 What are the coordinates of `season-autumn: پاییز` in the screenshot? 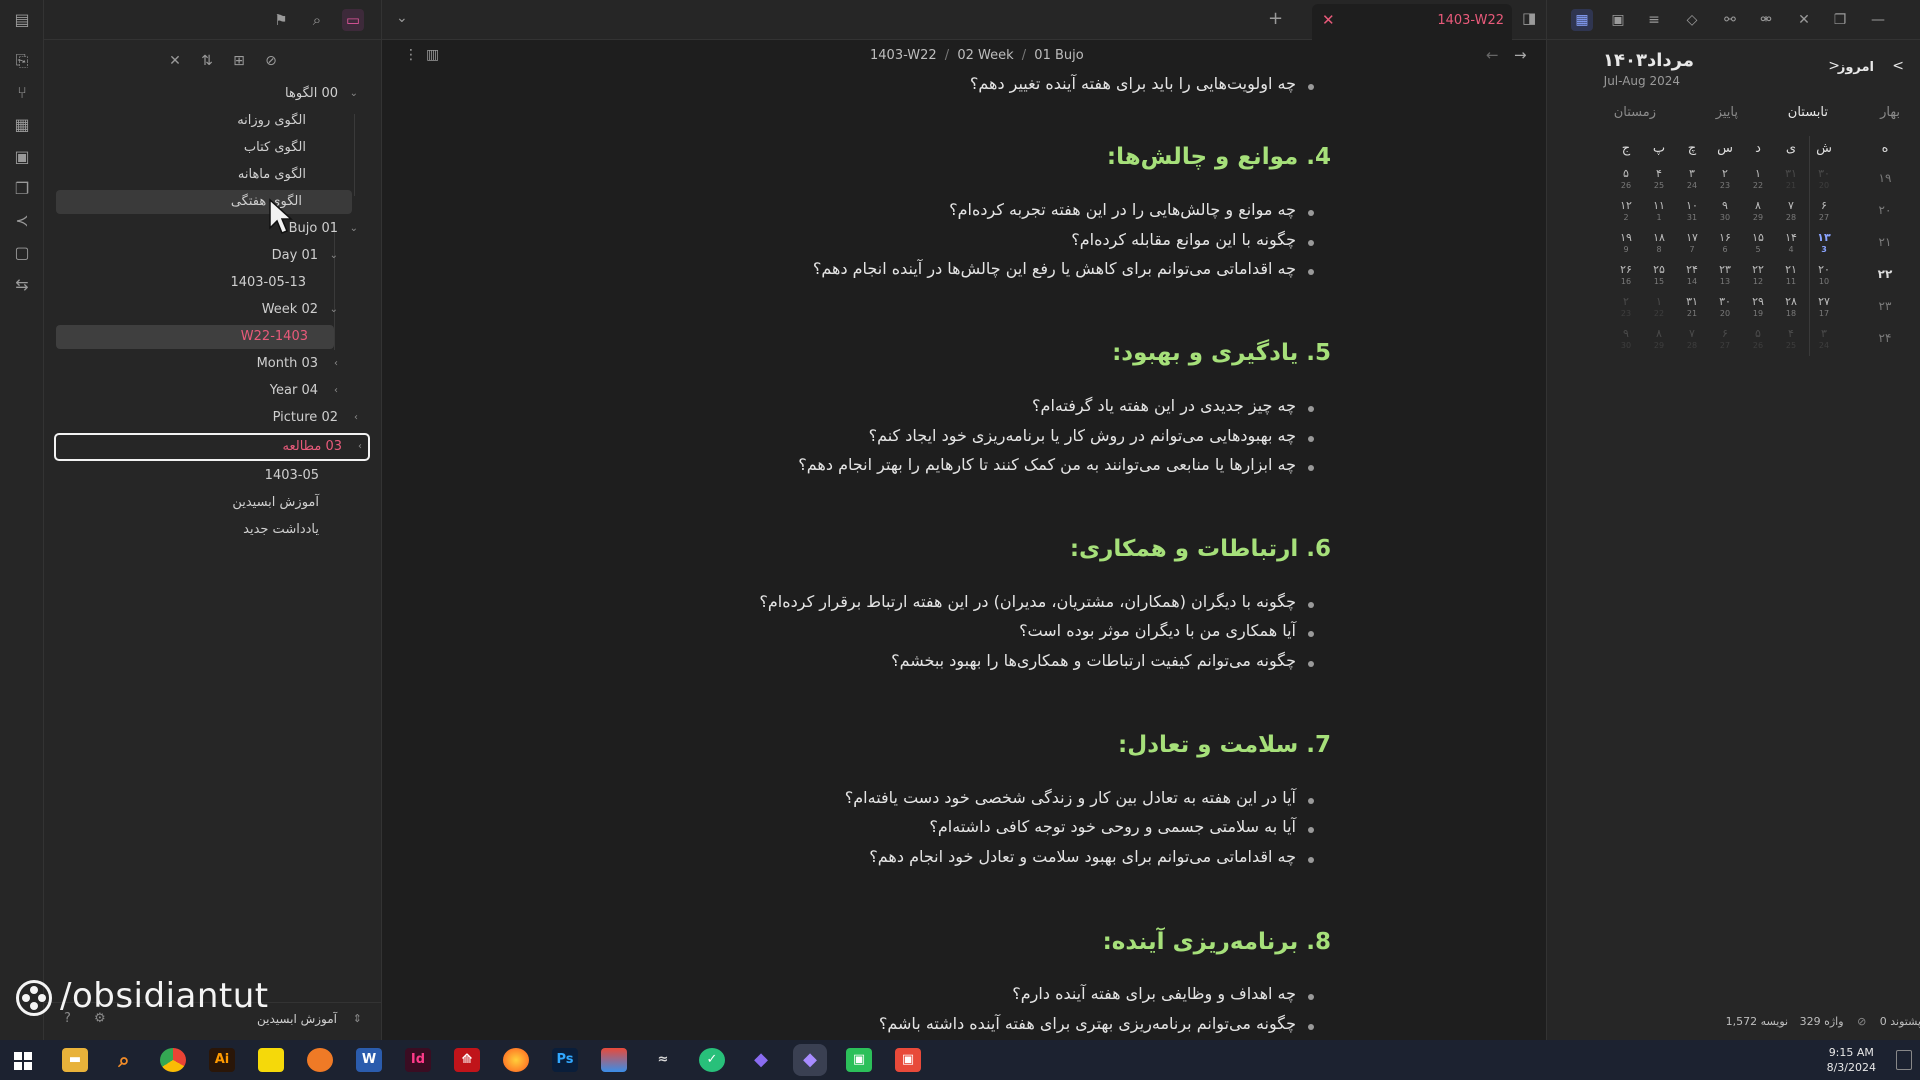 It's located at (1727, 112).